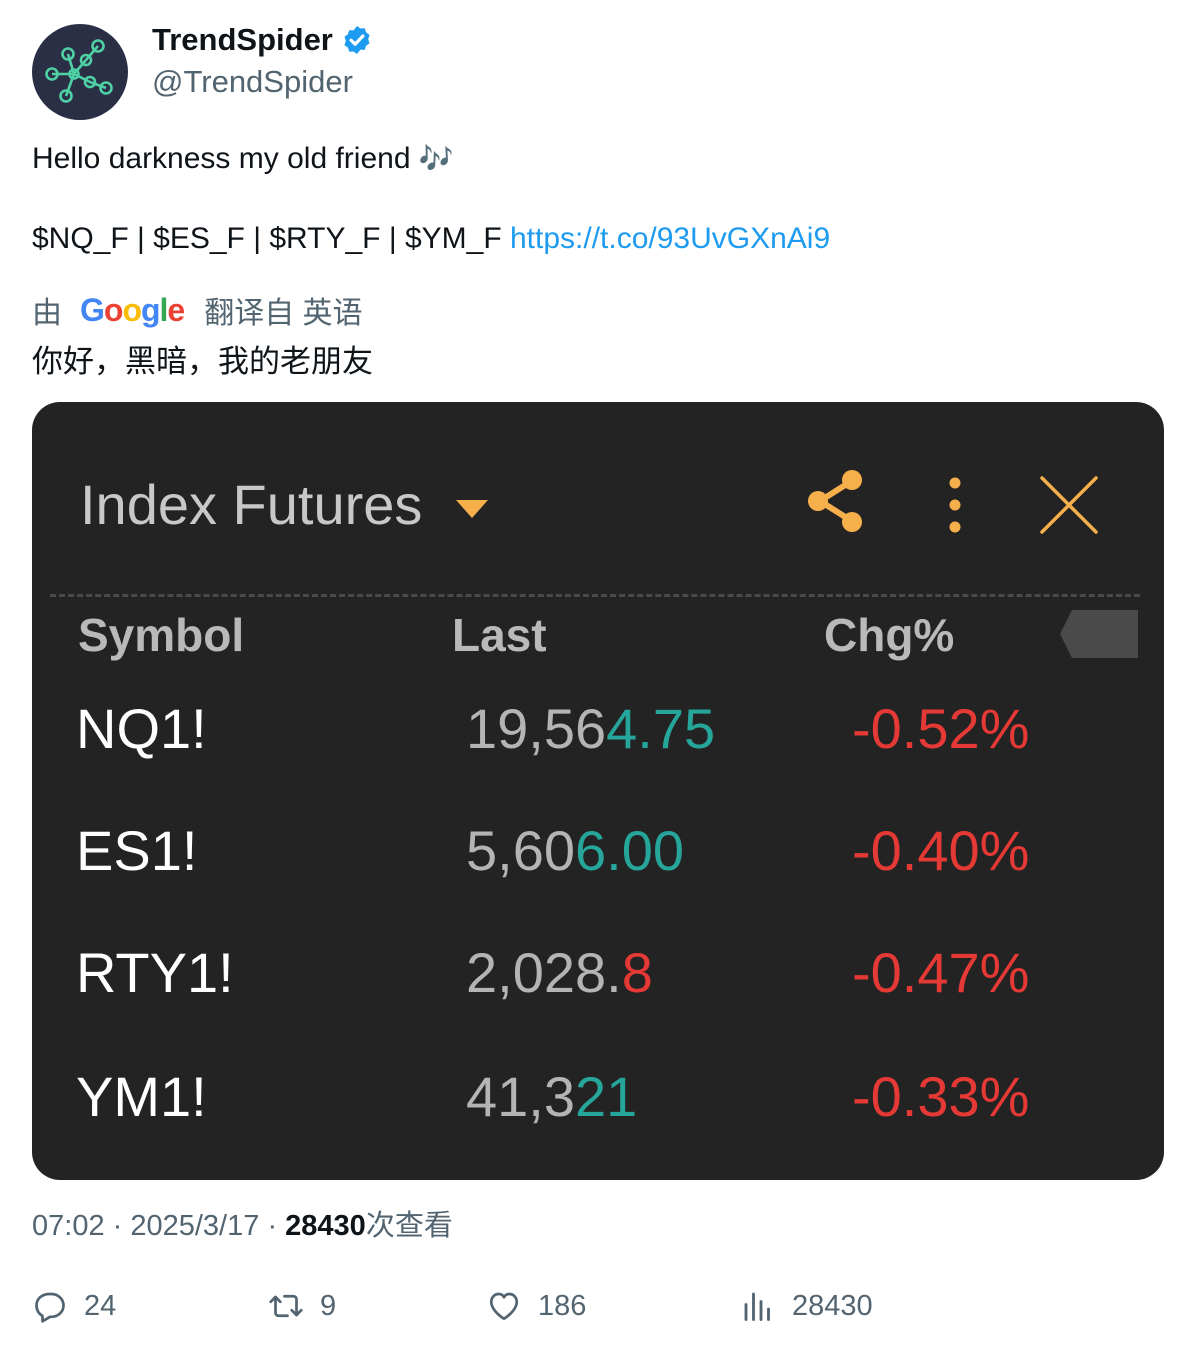 The height and width of the screenshot is (1356, 1196). Describe the element at coordinates (194, 1226) in the screenshot. I see `tweet-date: 2025/3/17` at that location.